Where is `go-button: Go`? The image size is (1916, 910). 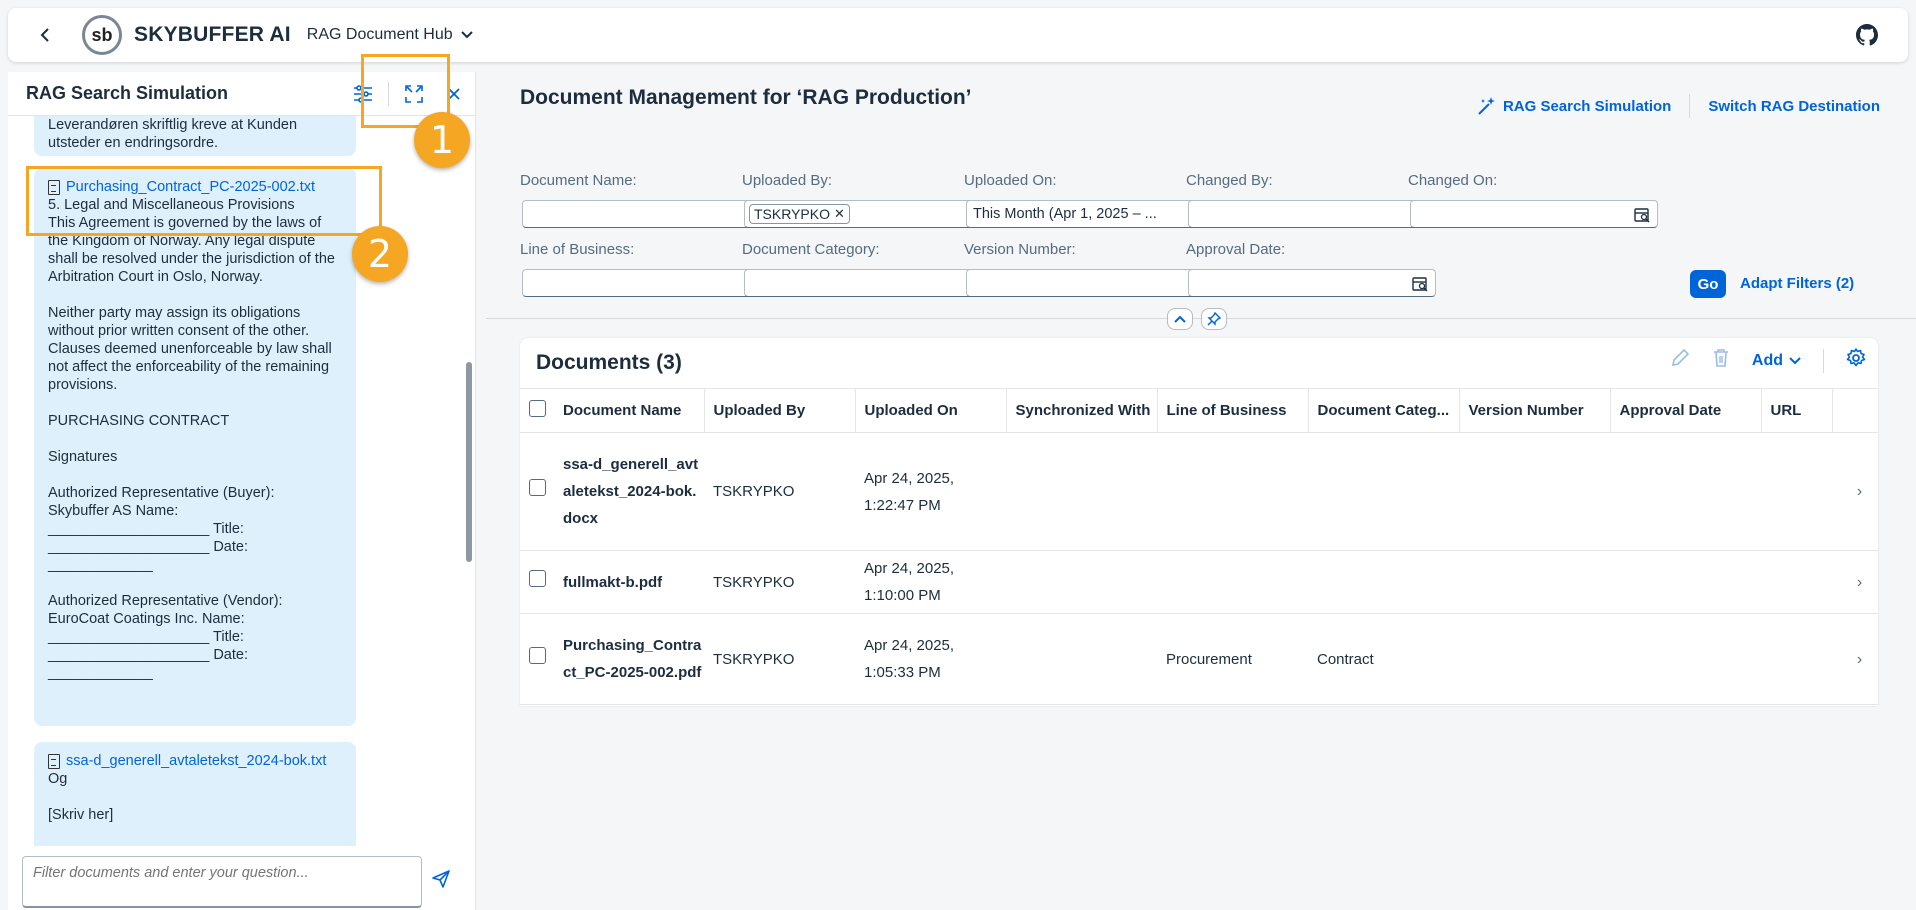 go-button: Go is located at coordinates (1708, 284).